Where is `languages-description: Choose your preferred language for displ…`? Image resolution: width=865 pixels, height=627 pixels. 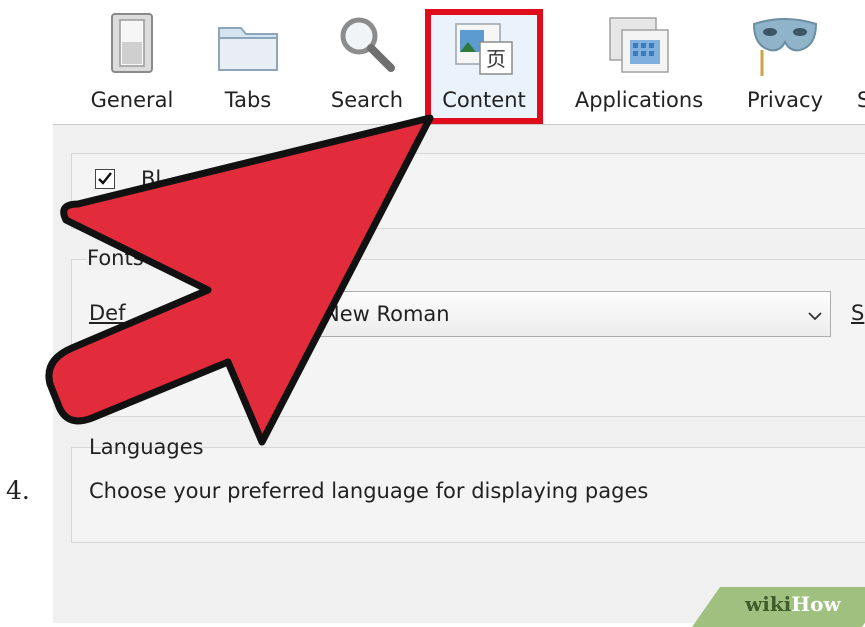 languages-description: Choose your preferred language for displ… is located at coordinates (369, 491).